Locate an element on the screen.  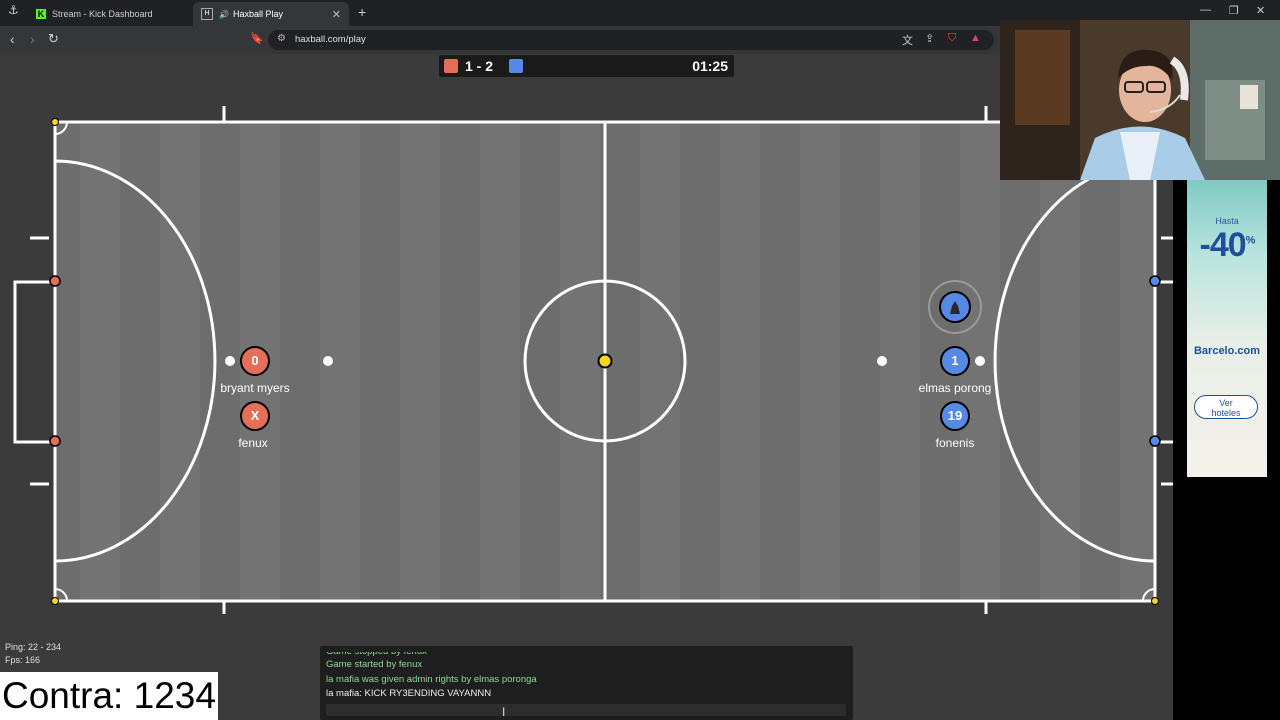
player-name: fenux is located at coordinates (253, 443).